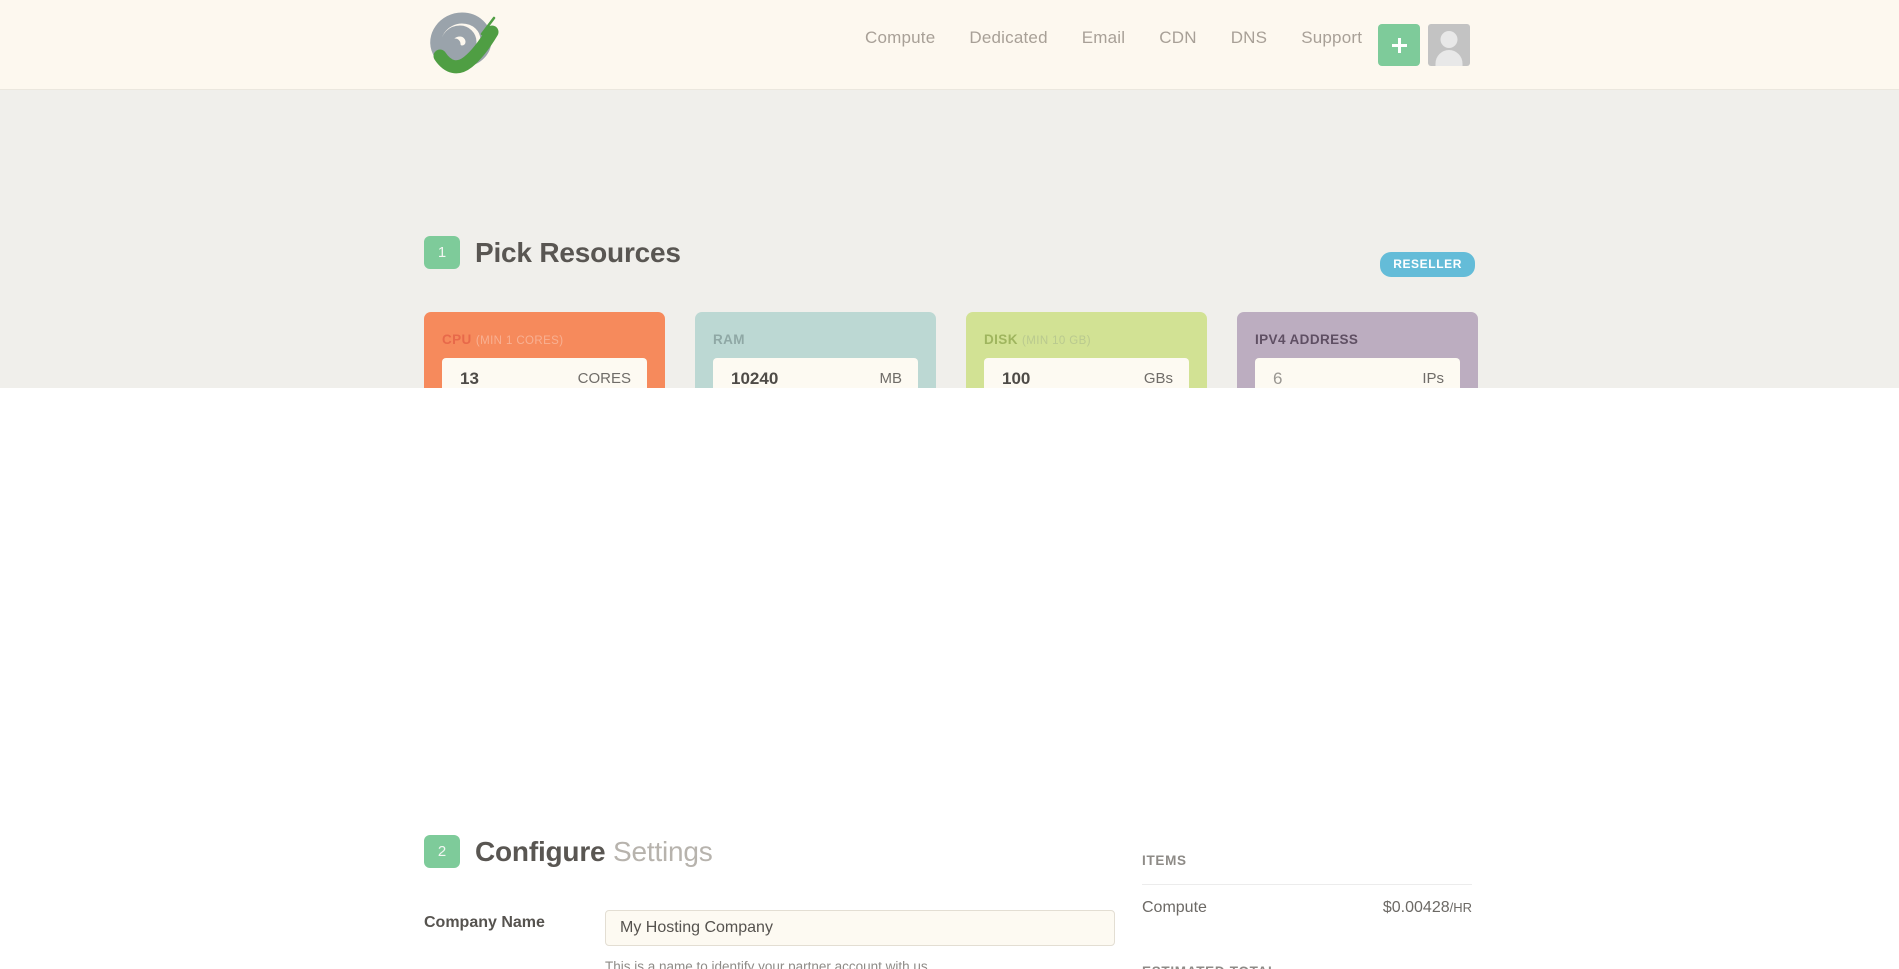 The height and width of the screenshot is (969, 1899). What do you see at coordinates (578, 252) in the screenshot?
I see `step1-title: Pick Resources` at bounding box center [578, 252].